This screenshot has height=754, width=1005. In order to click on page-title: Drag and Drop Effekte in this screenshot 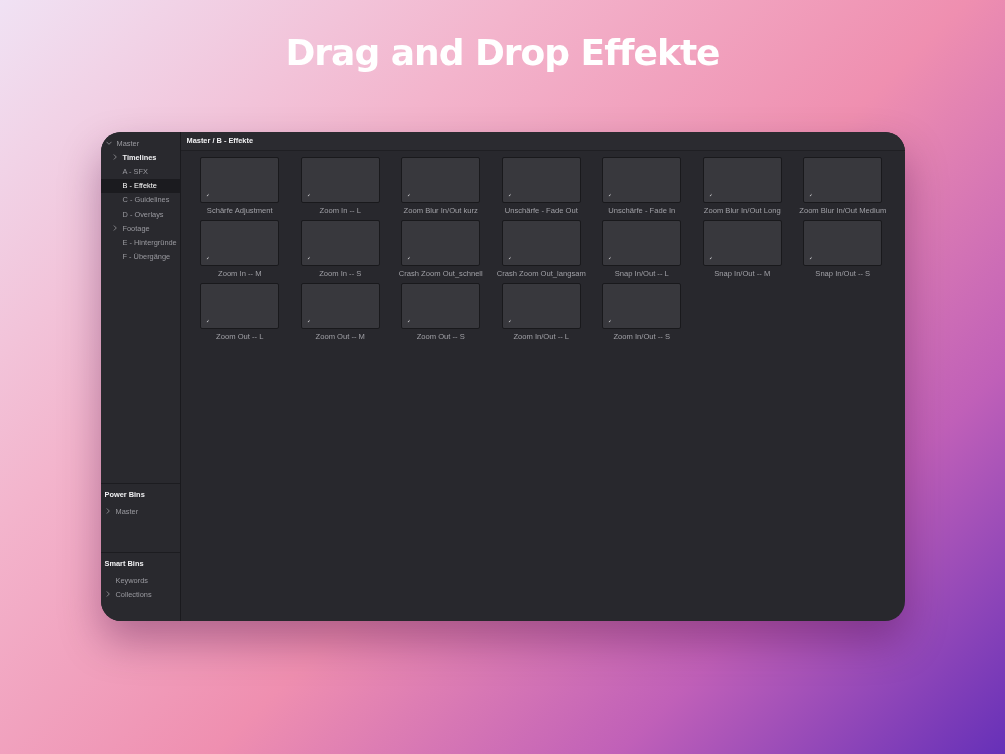, I will do `click(502, 53)`.